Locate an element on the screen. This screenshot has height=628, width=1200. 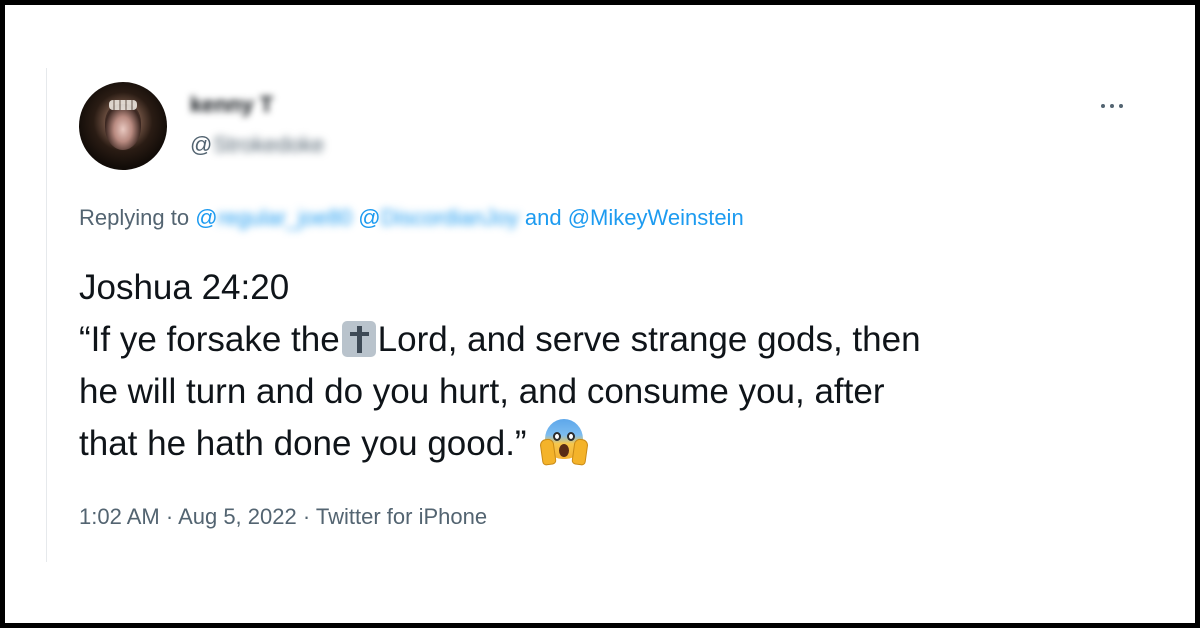
dog-teeth is located at coordinates (123, 105).